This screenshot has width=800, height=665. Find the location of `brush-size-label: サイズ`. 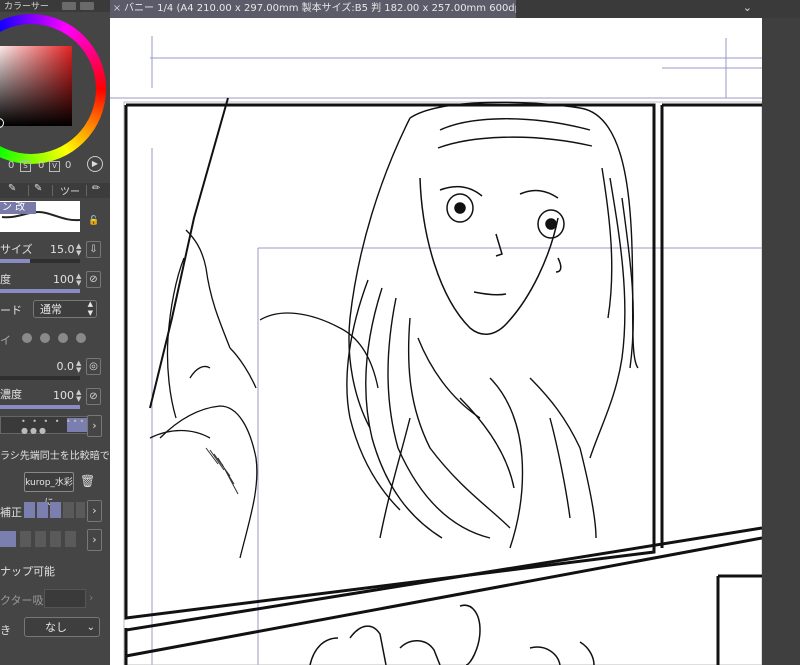

brush-size-label: サイズ is located at coordinates (16, 249).